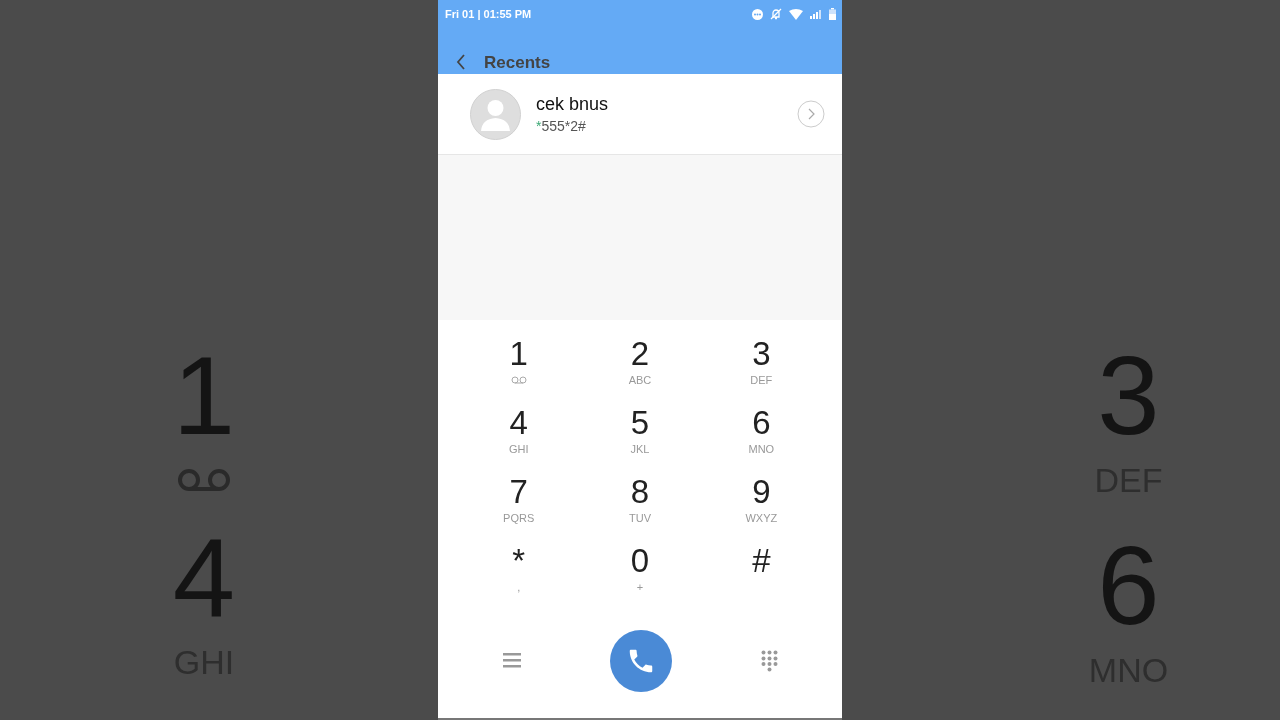  I want to click on dial-key: * ,, so click(519, 576).